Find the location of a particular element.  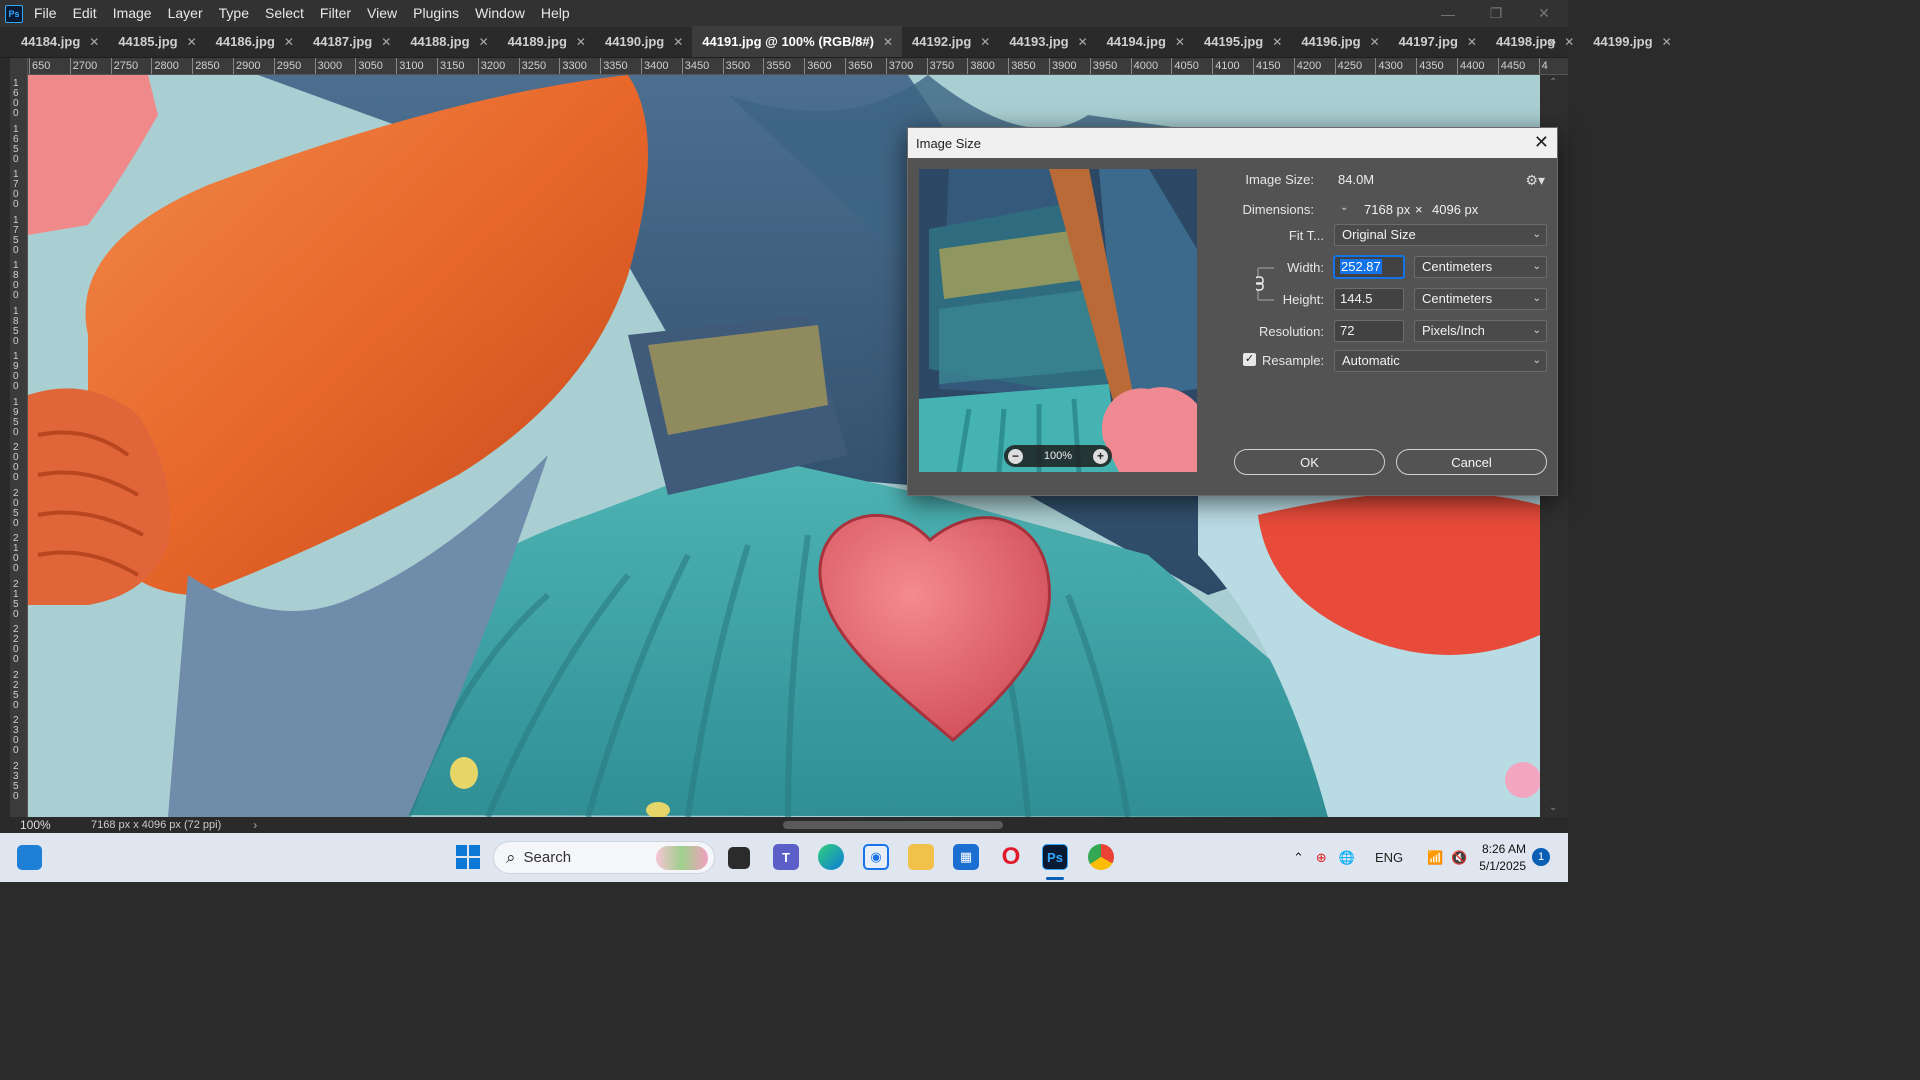

resolution-label: Resolution: is located at coordinates (1291, 331).